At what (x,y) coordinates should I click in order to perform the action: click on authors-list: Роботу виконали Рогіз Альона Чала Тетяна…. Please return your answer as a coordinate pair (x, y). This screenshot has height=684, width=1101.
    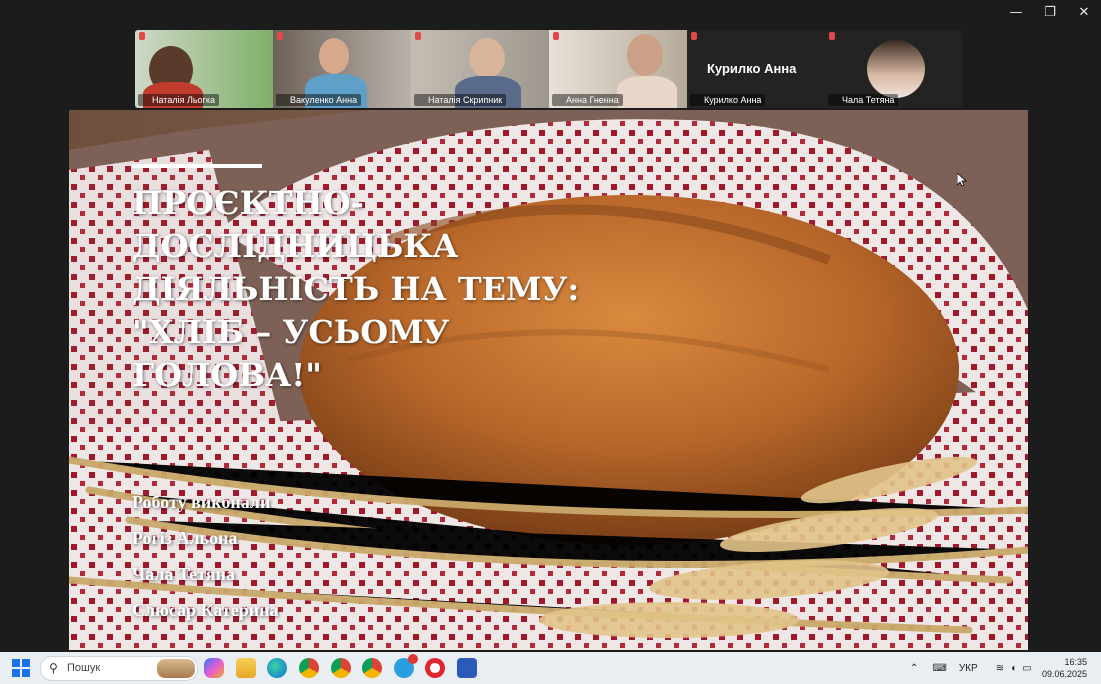
    Looking at the image, I should click on (205, 562).